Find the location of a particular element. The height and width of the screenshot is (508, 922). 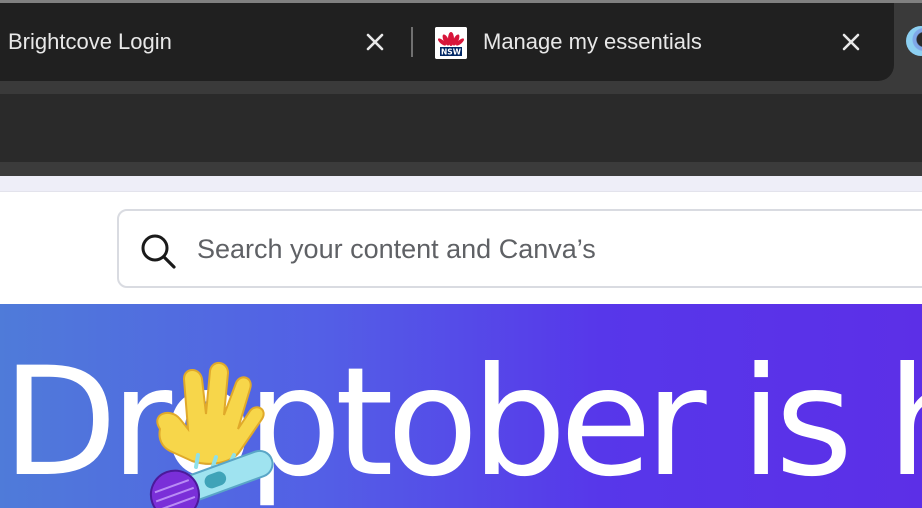

tab-separator is located at coordinates (412, 42).